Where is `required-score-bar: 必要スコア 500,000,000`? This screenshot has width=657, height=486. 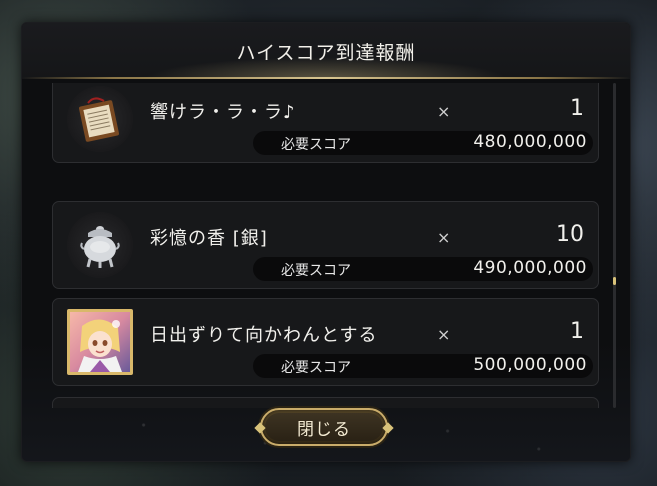
required-score-bar: 必要スコア 500,000,000 is located at coordinates (423, 366).